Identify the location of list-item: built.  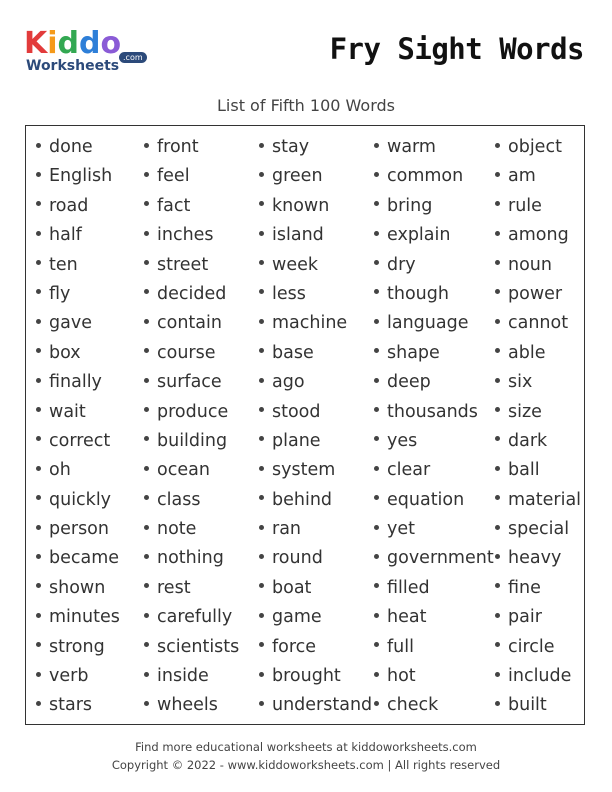
(538, 709).